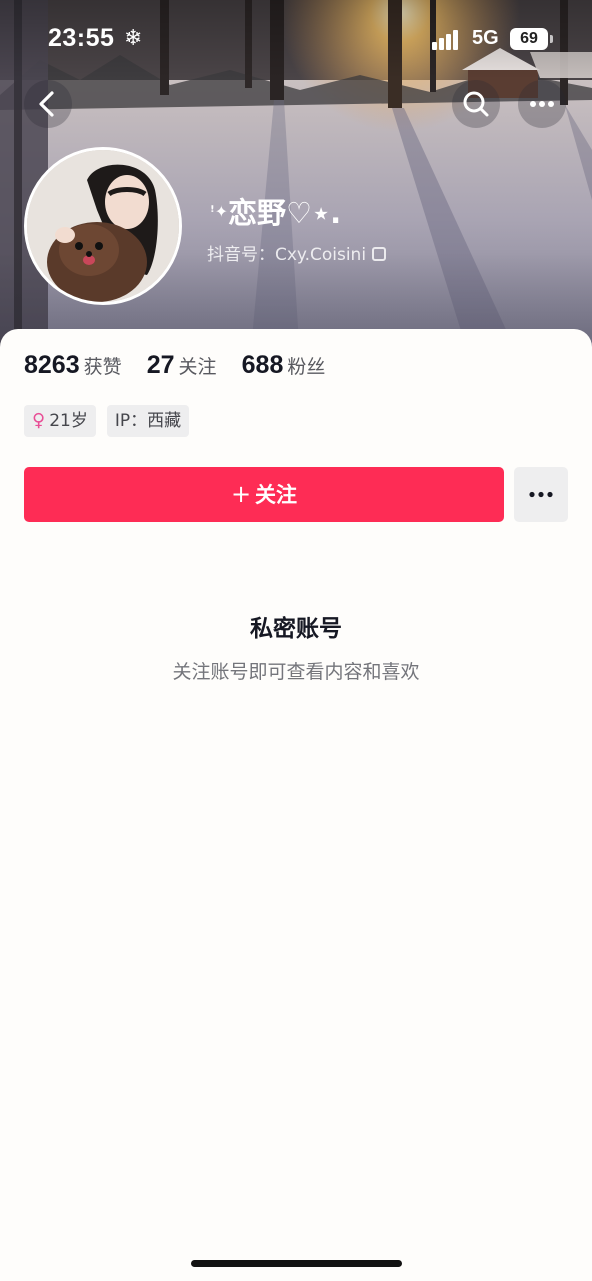  I want to click on cellular-signal-icon, so click(448, 39).